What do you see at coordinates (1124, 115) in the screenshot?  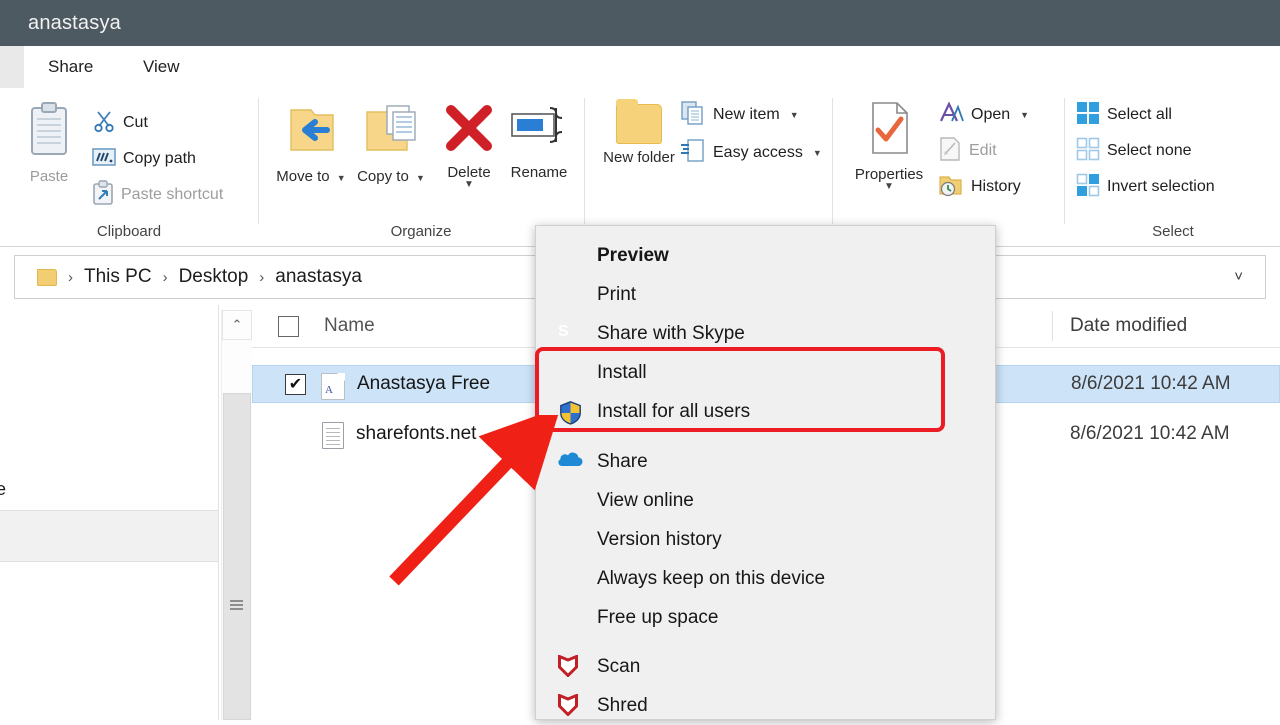 I see `select-all-button: Select all` at bounding box center [1124, 115].